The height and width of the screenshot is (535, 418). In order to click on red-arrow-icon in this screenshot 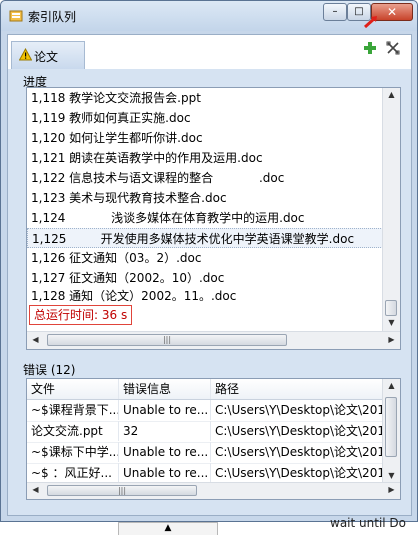, I will do `click(370, 22)`.